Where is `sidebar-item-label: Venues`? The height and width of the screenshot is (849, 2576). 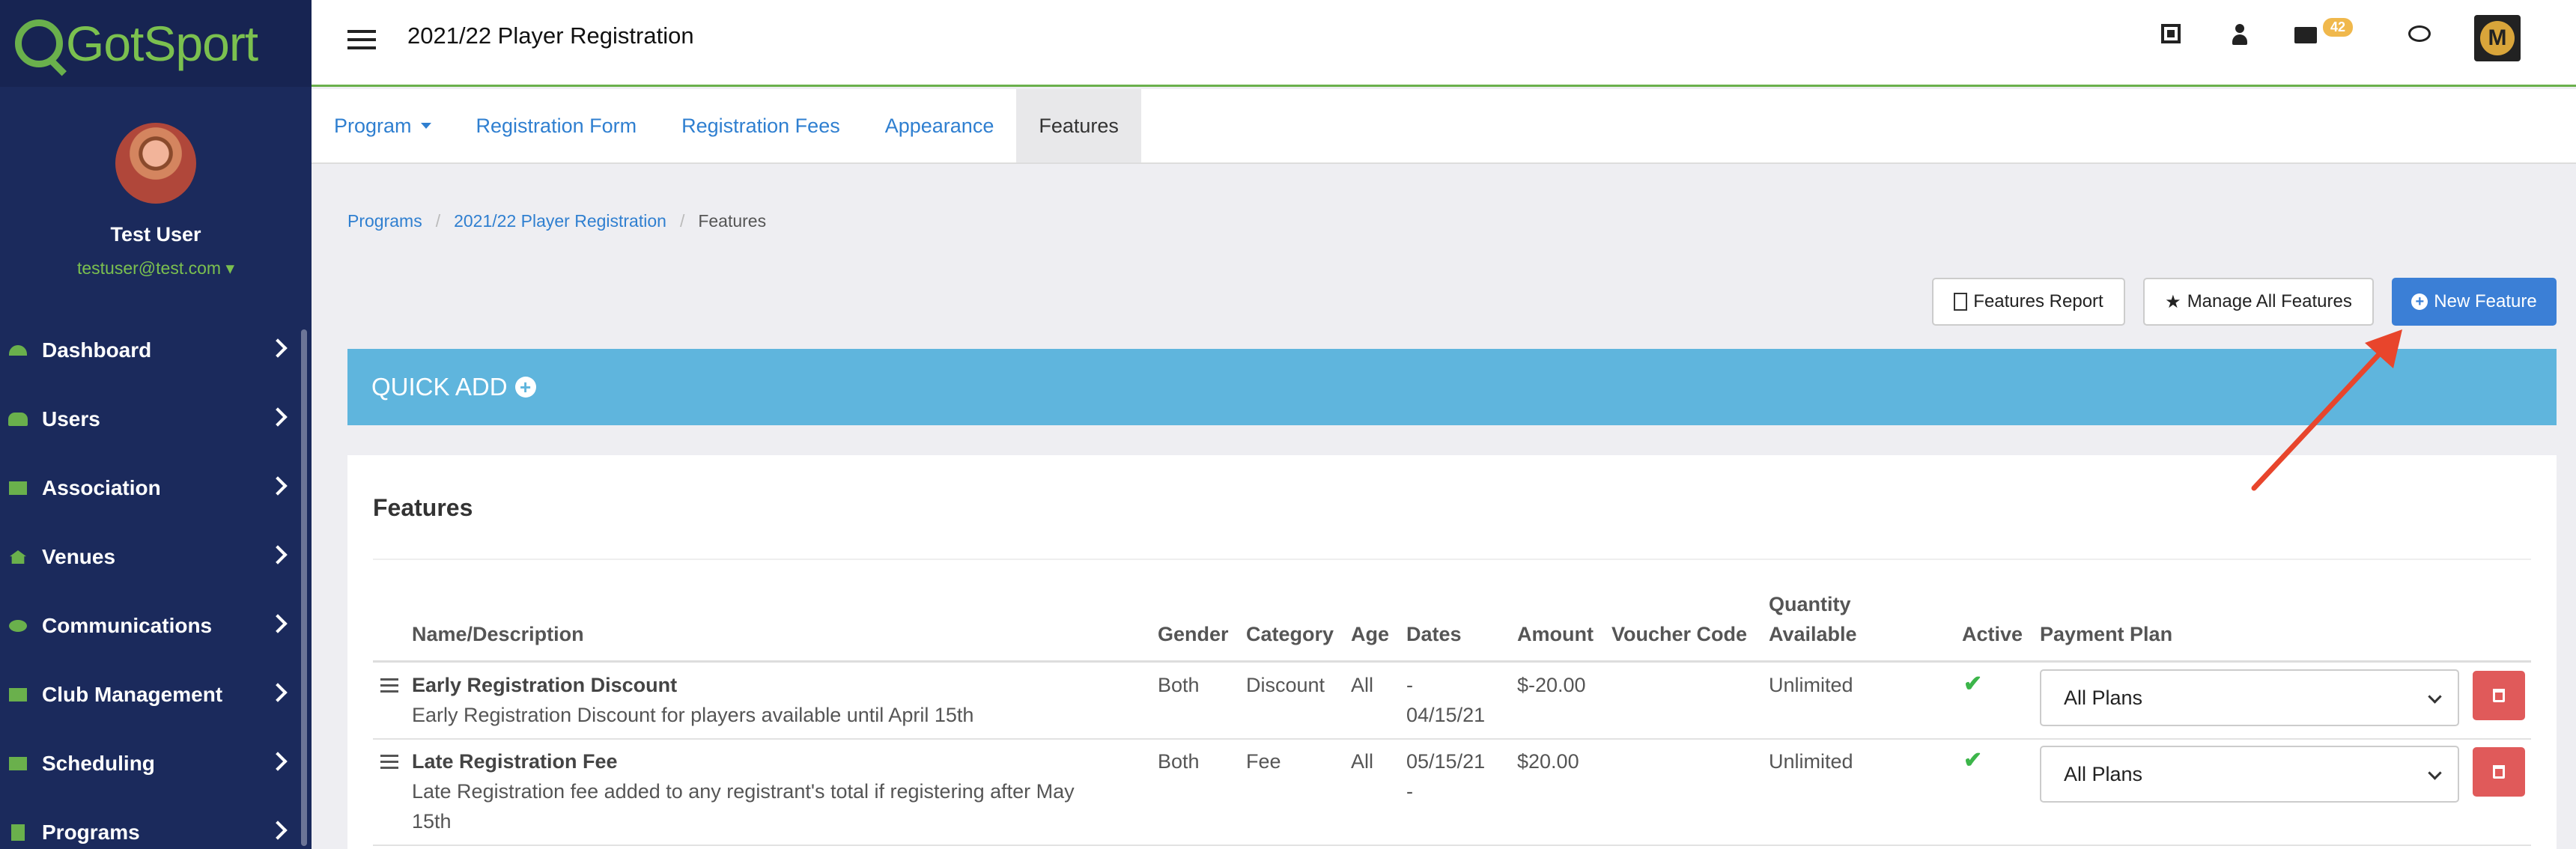 sidebar-item-label: Venues is located at coordinates (79, 556).